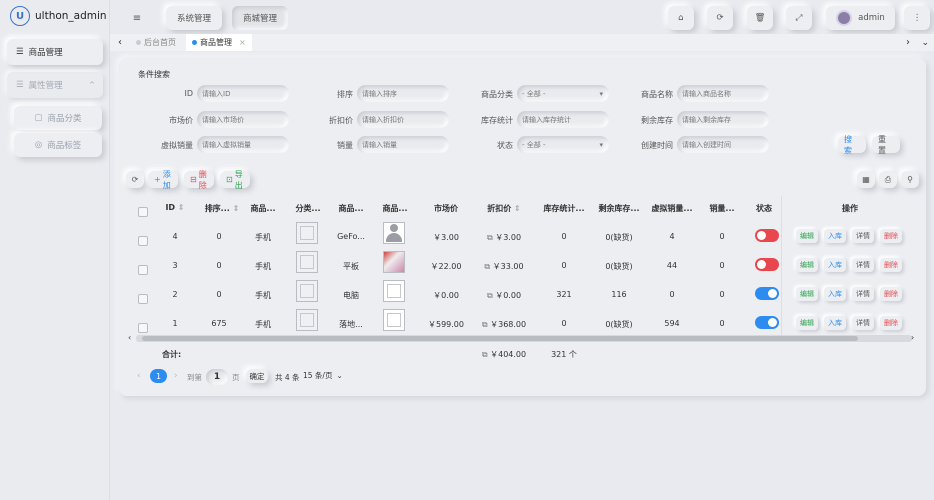 Image resolution: width=934 pixels, height=500 pixels. I want to click on close-icon: ×, so click(242, 42).